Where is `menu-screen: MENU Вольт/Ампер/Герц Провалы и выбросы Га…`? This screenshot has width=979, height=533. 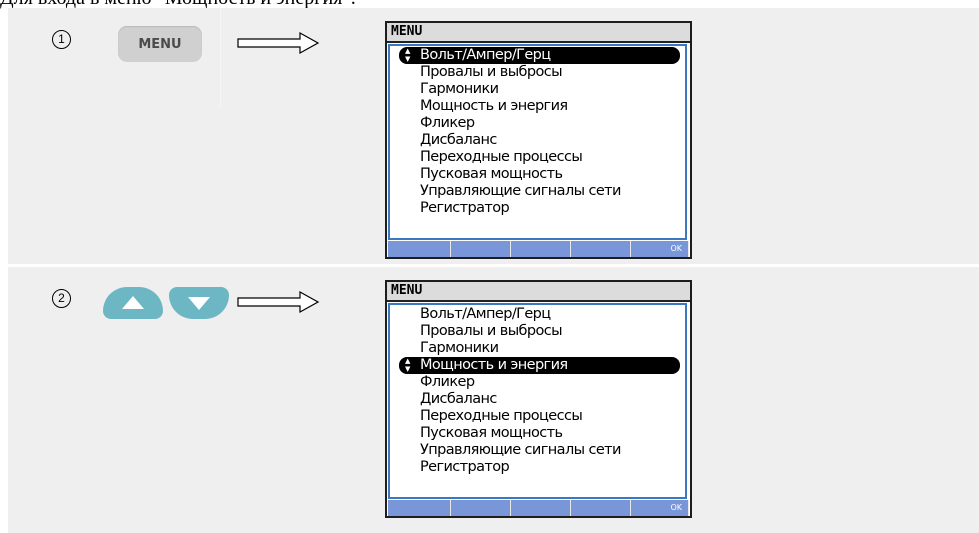
menu-screen: MENU Вольт/Ампер/Герц Провалы и выбросы Га… is located at coordinates (538, 399).